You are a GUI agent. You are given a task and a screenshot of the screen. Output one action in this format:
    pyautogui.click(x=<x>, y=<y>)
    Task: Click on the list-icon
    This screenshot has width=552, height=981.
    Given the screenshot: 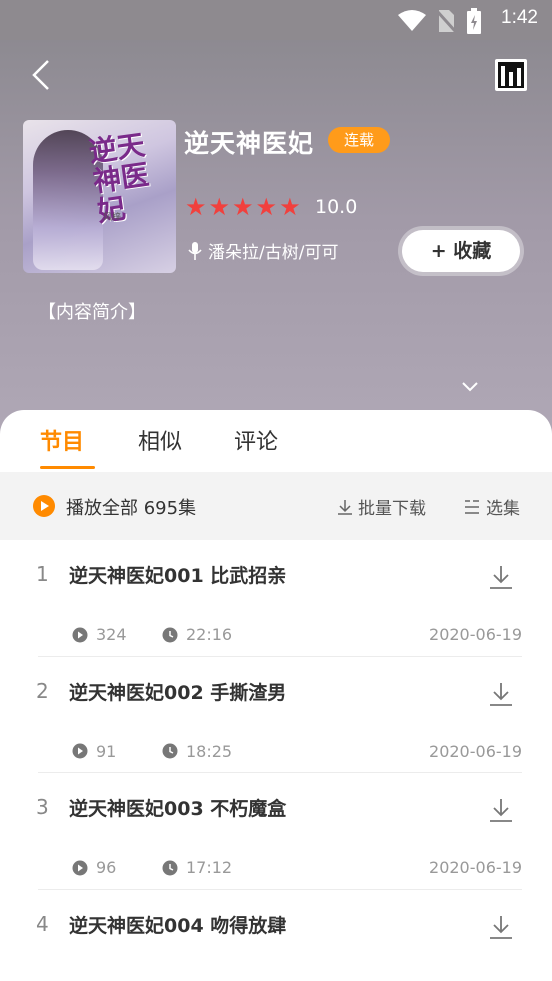 What is the action you would take?
    pyautogui.click(x=472, y=506)
    